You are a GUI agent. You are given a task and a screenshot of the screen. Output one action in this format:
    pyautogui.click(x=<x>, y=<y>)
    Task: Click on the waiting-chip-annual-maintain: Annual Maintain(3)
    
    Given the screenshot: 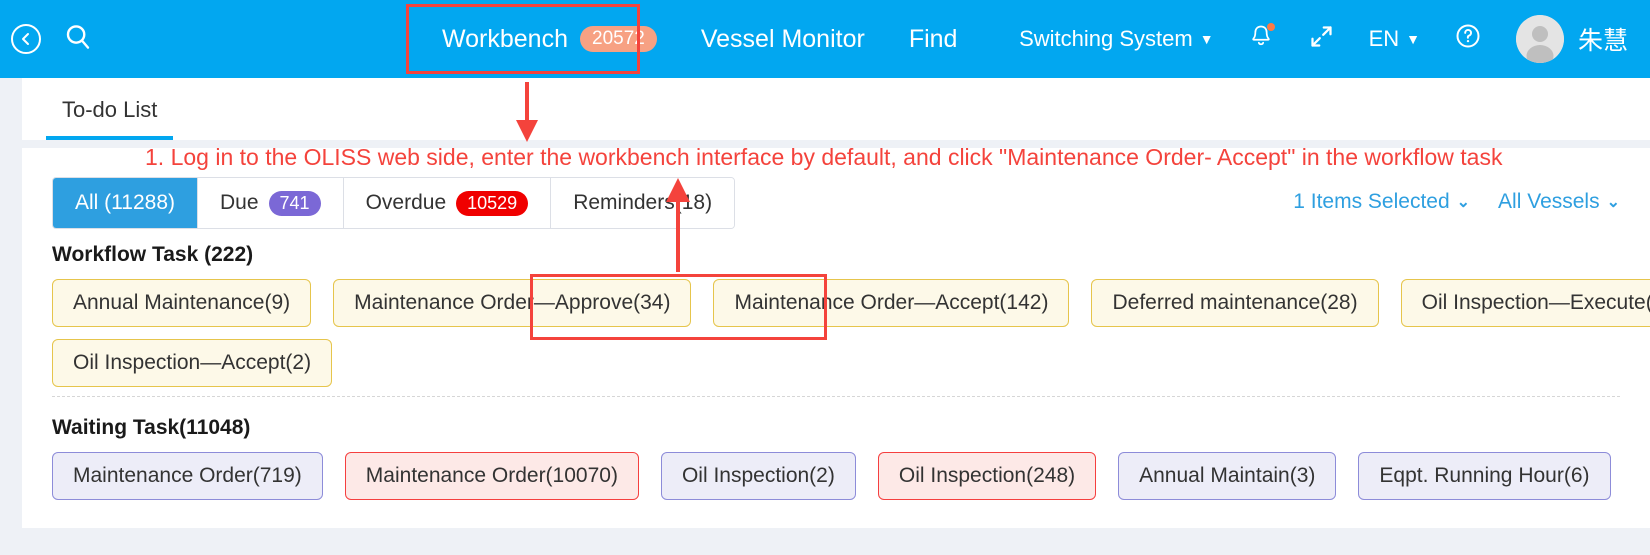 What is the action you would take?
    pyautogui.click(x=1227, y=476)
    